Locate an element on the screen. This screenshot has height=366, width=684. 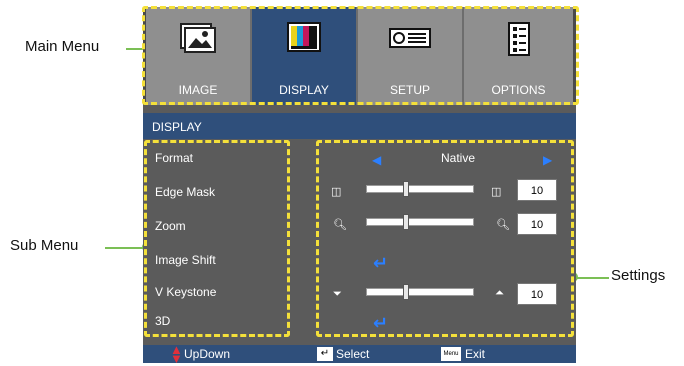
section-title: DISPLAY is located at coordinates (177, 127).